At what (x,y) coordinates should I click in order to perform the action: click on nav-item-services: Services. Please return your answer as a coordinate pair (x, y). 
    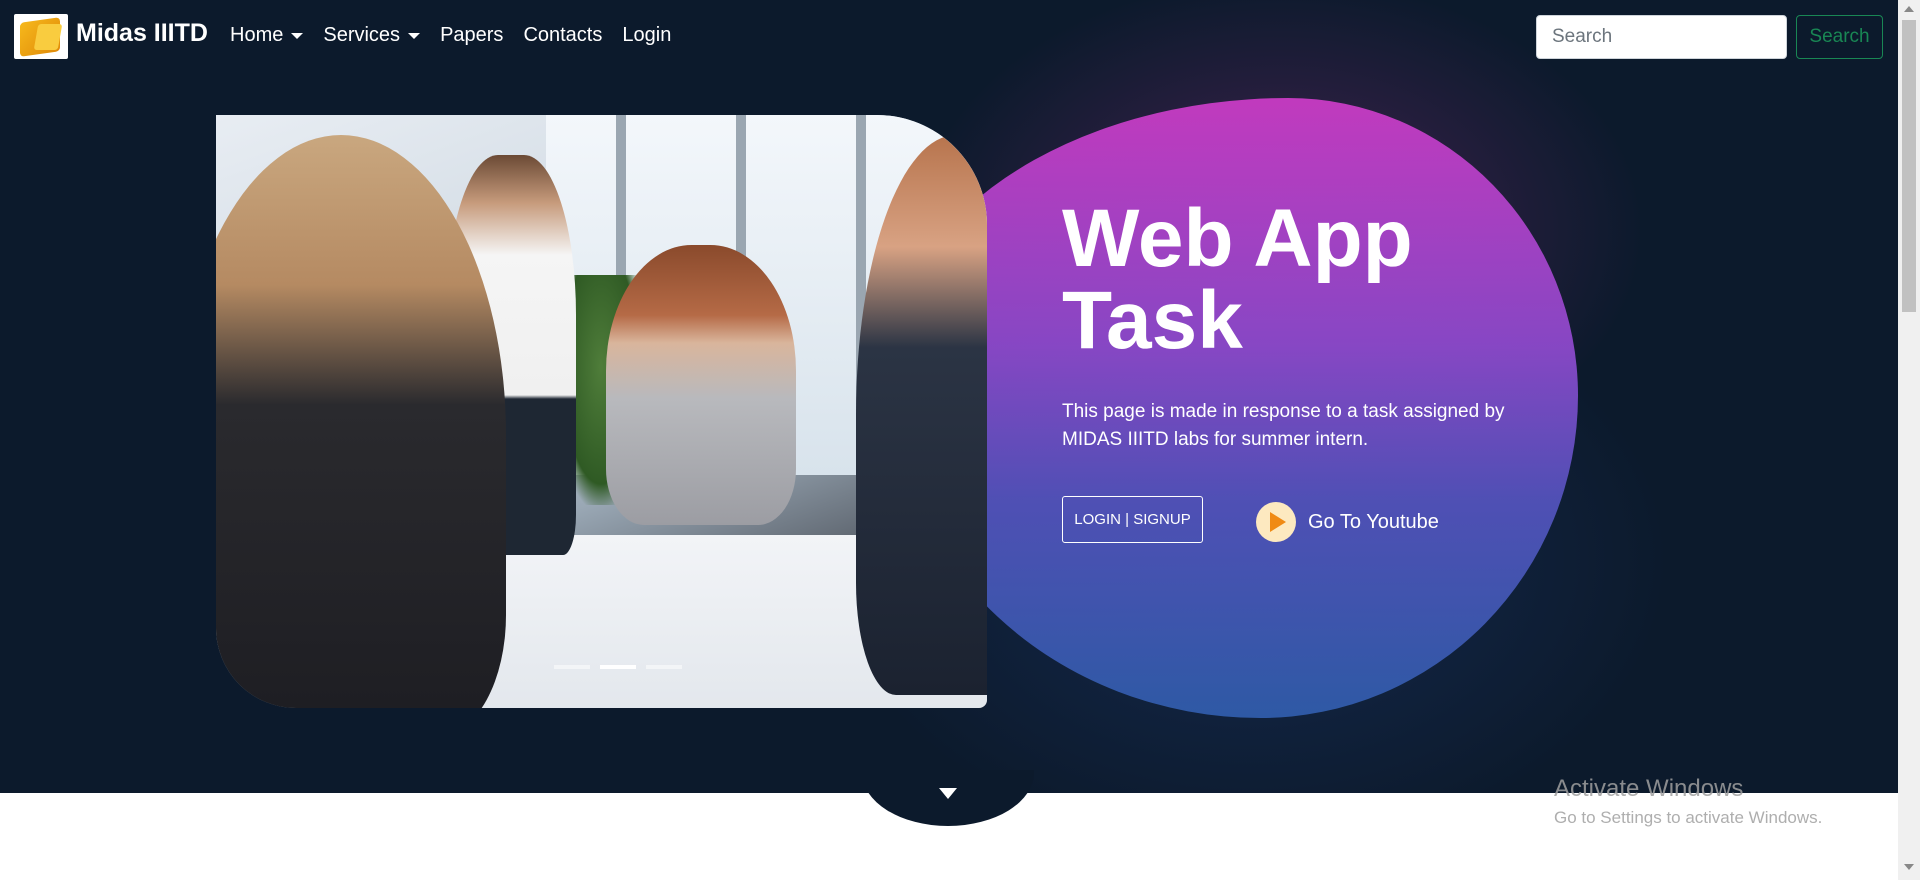
    Looking at the image, I should click on (372, 35).